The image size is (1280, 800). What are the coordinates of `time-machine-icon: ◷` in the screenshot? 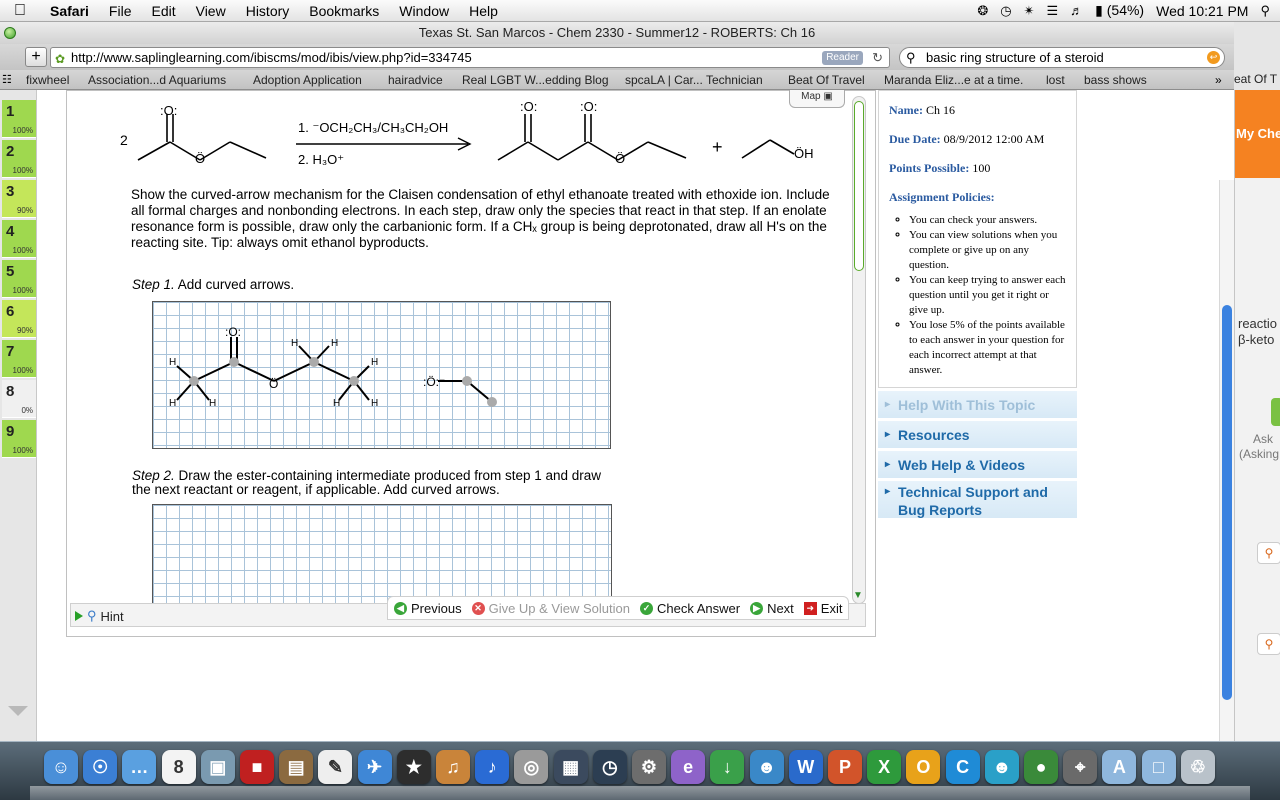 It's located at (609, 767).